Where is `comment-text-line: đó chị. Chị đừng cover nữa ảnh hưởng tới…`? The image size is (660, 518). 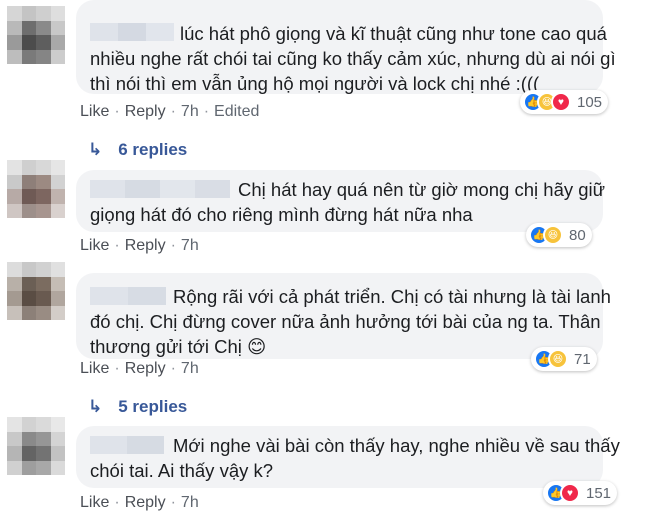 comment-text-line: đó chị. Chị đừng cover nữa ảnh hưởng tới… is located at coordinates (345, 321).